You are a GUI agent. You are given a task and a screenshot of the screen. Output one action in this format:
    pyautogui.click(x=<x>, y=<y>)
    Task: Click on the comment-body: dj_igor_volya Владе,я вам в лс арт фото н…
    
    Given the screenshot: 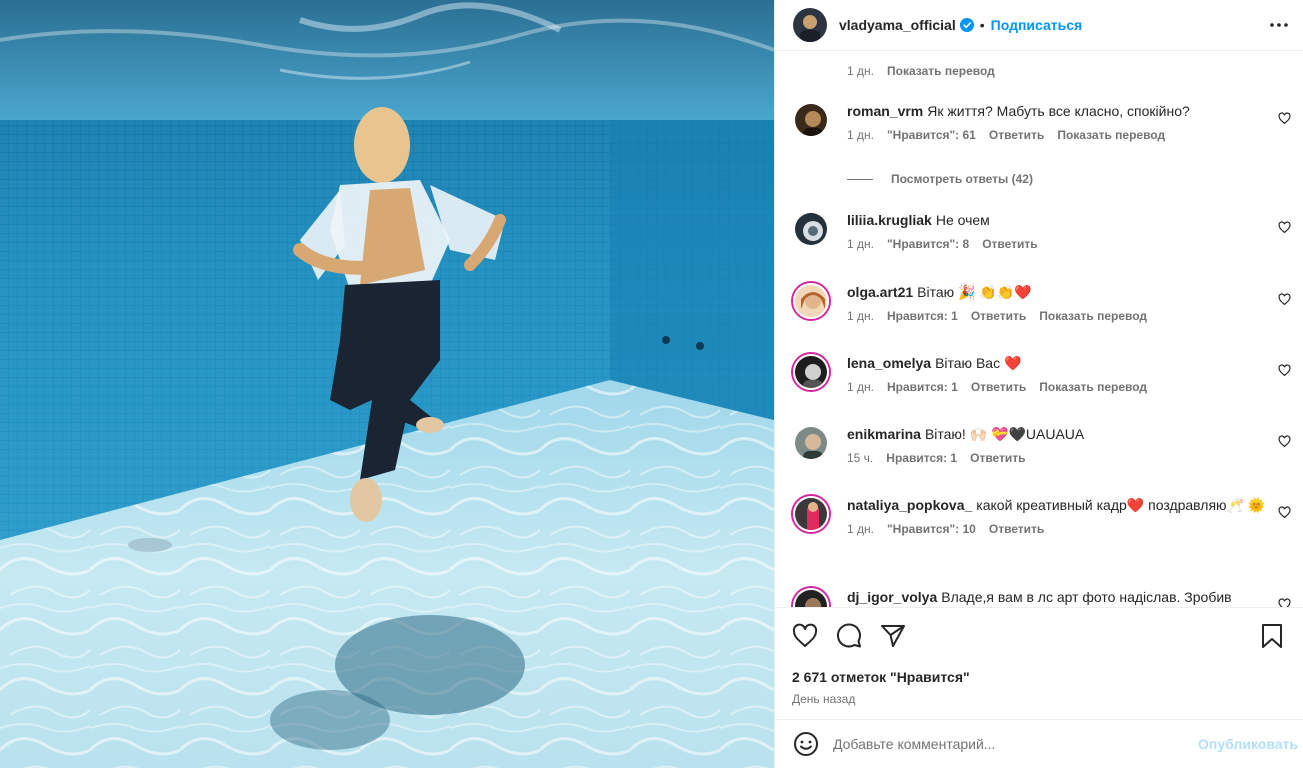 What is the action you would take?
    pyautogui.click(x=1057, y=597)
    